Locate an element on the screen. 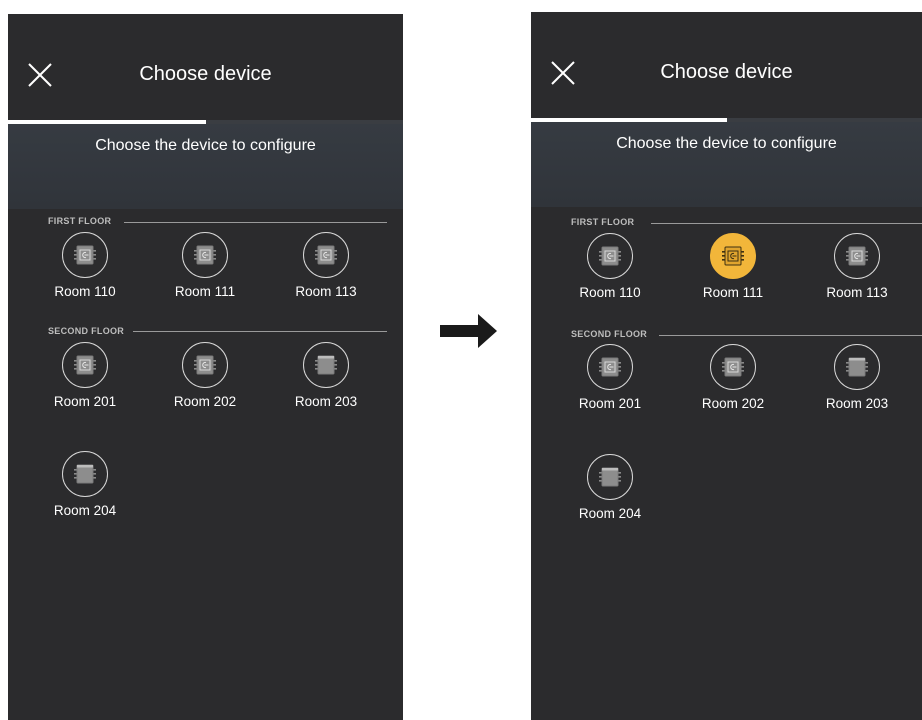 The width and height of the screenshot is (922, 720). right-arrow-icon is located at coordinates (468, 331).